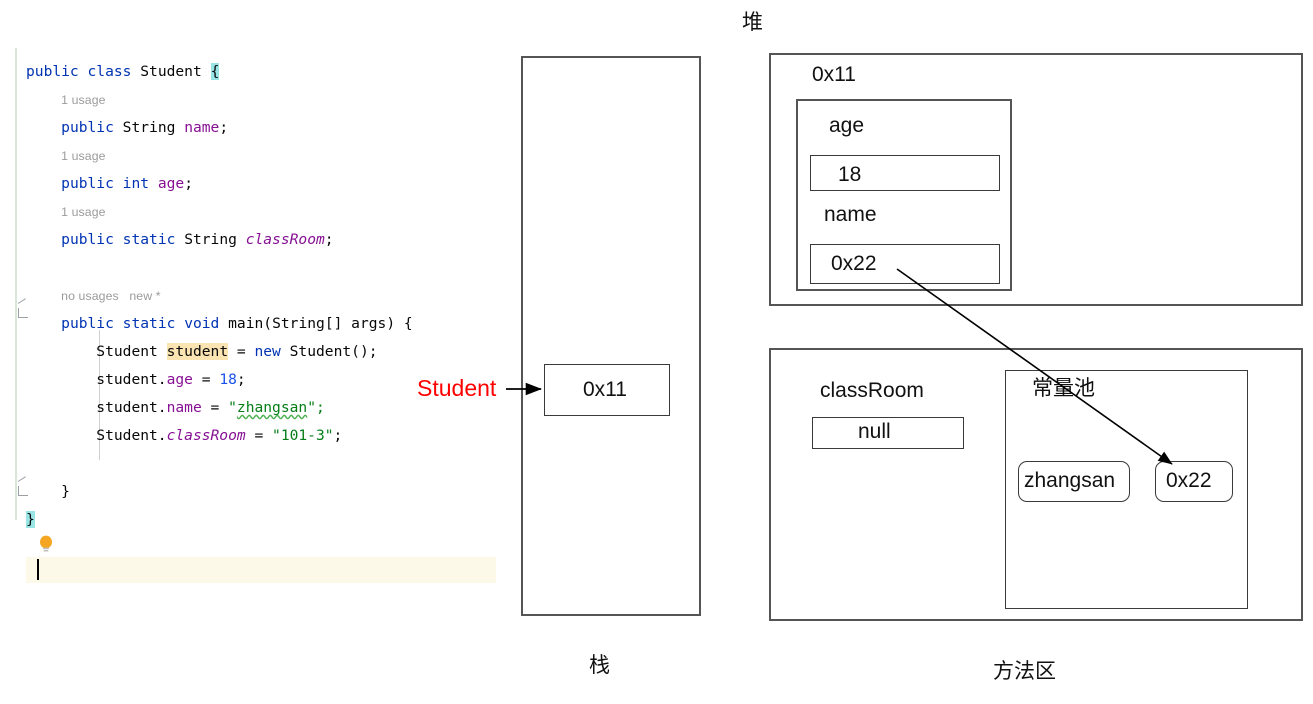  What do you see at coordinates (228, 379) in the screenshot?
I see `code-token: 18` at bounding box center [228, 379].